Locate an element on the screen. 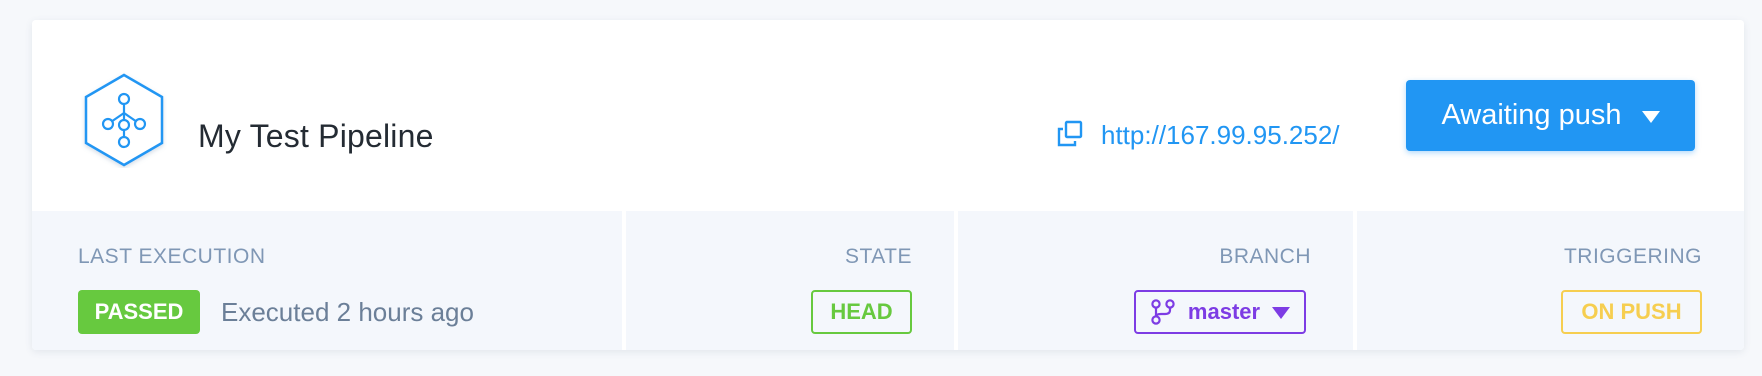 The width and height of the screenshot is (1762, 376). state-cell: STATE HEAD is located at coordinates (790, 280).